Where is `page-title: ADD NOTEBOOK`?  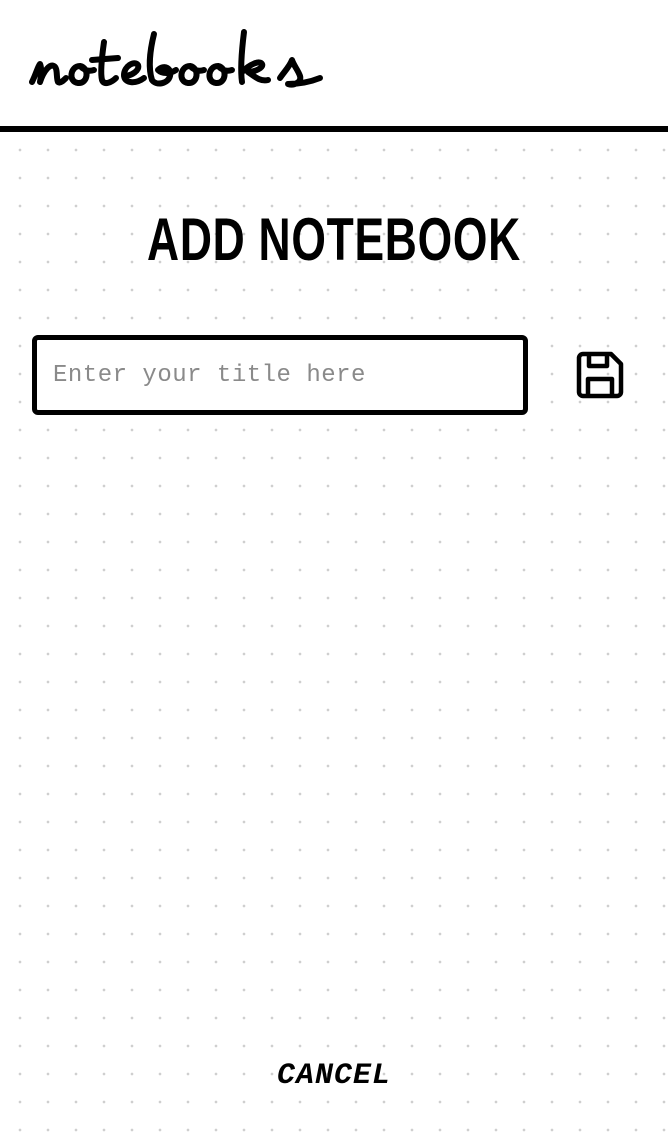 page-title: ADD NOTEBOOK is located at coordinates (334, 239).